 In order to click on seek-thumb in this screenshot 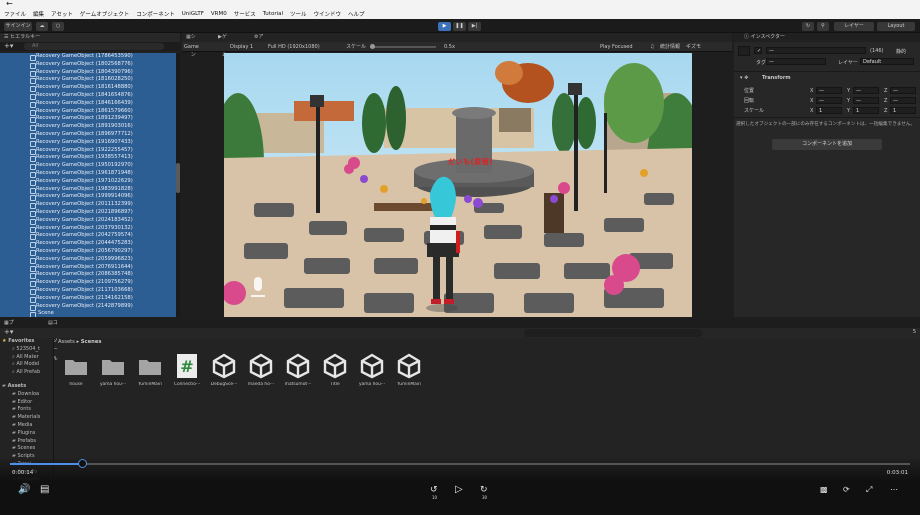, I will do `click(82, 463)`.